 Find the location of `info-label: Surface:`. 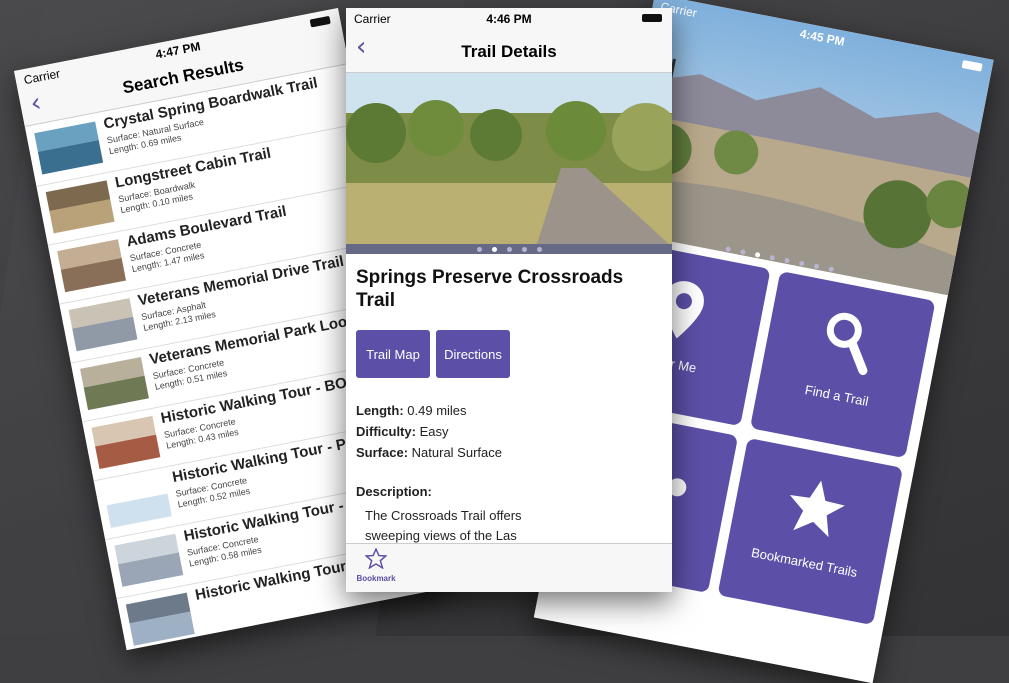

info-label: Surface: is located at coordinates (382, 452).